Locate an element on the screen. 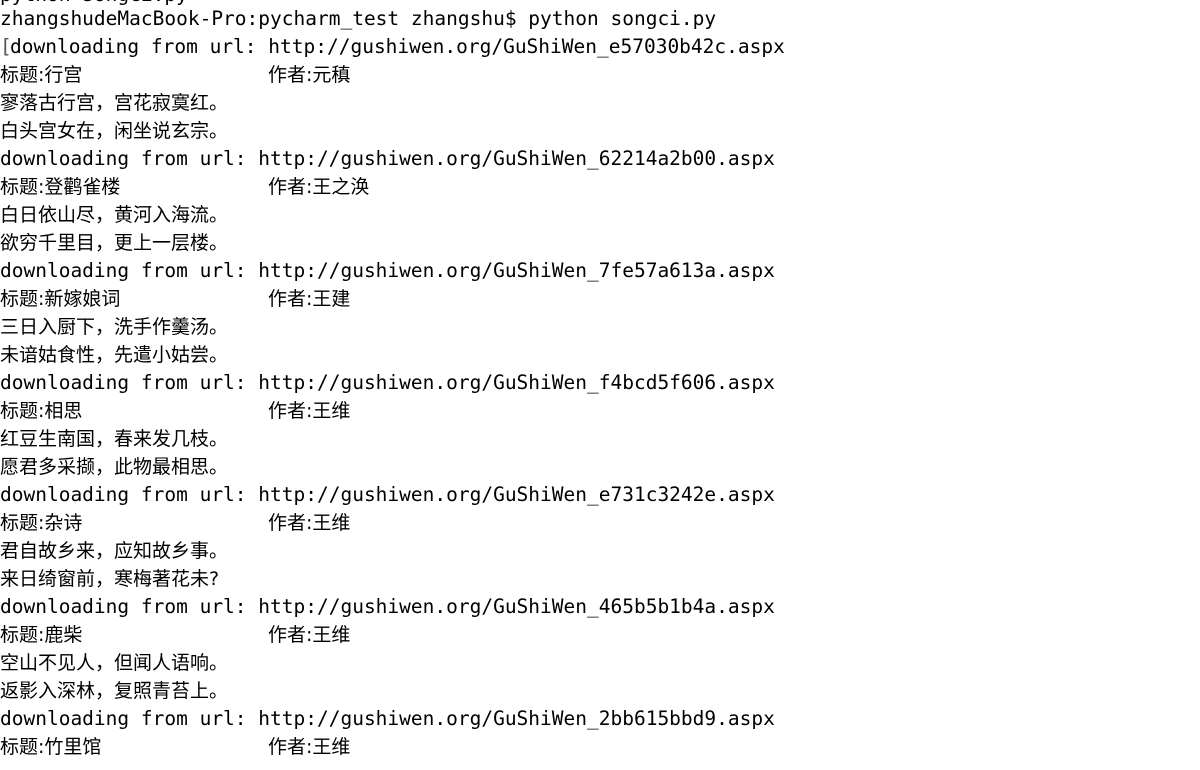  poem-author: 作者:王之涣 is located at coordinates (319, 187).